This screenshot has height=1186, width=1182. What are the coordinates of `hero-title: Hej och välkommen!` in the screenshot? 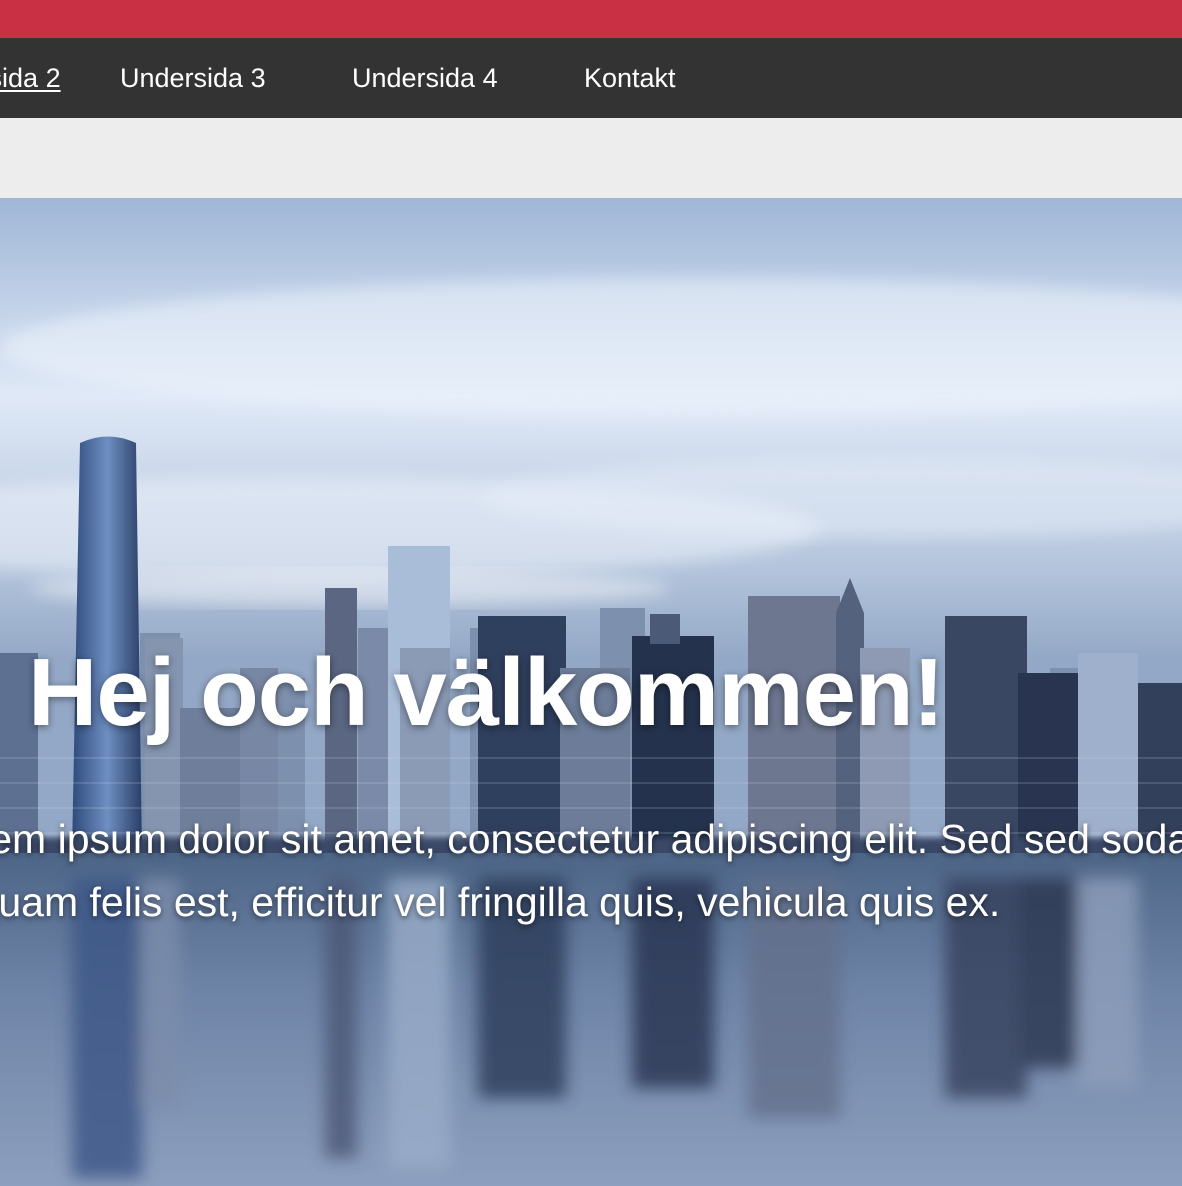 It's located at (486, 692).